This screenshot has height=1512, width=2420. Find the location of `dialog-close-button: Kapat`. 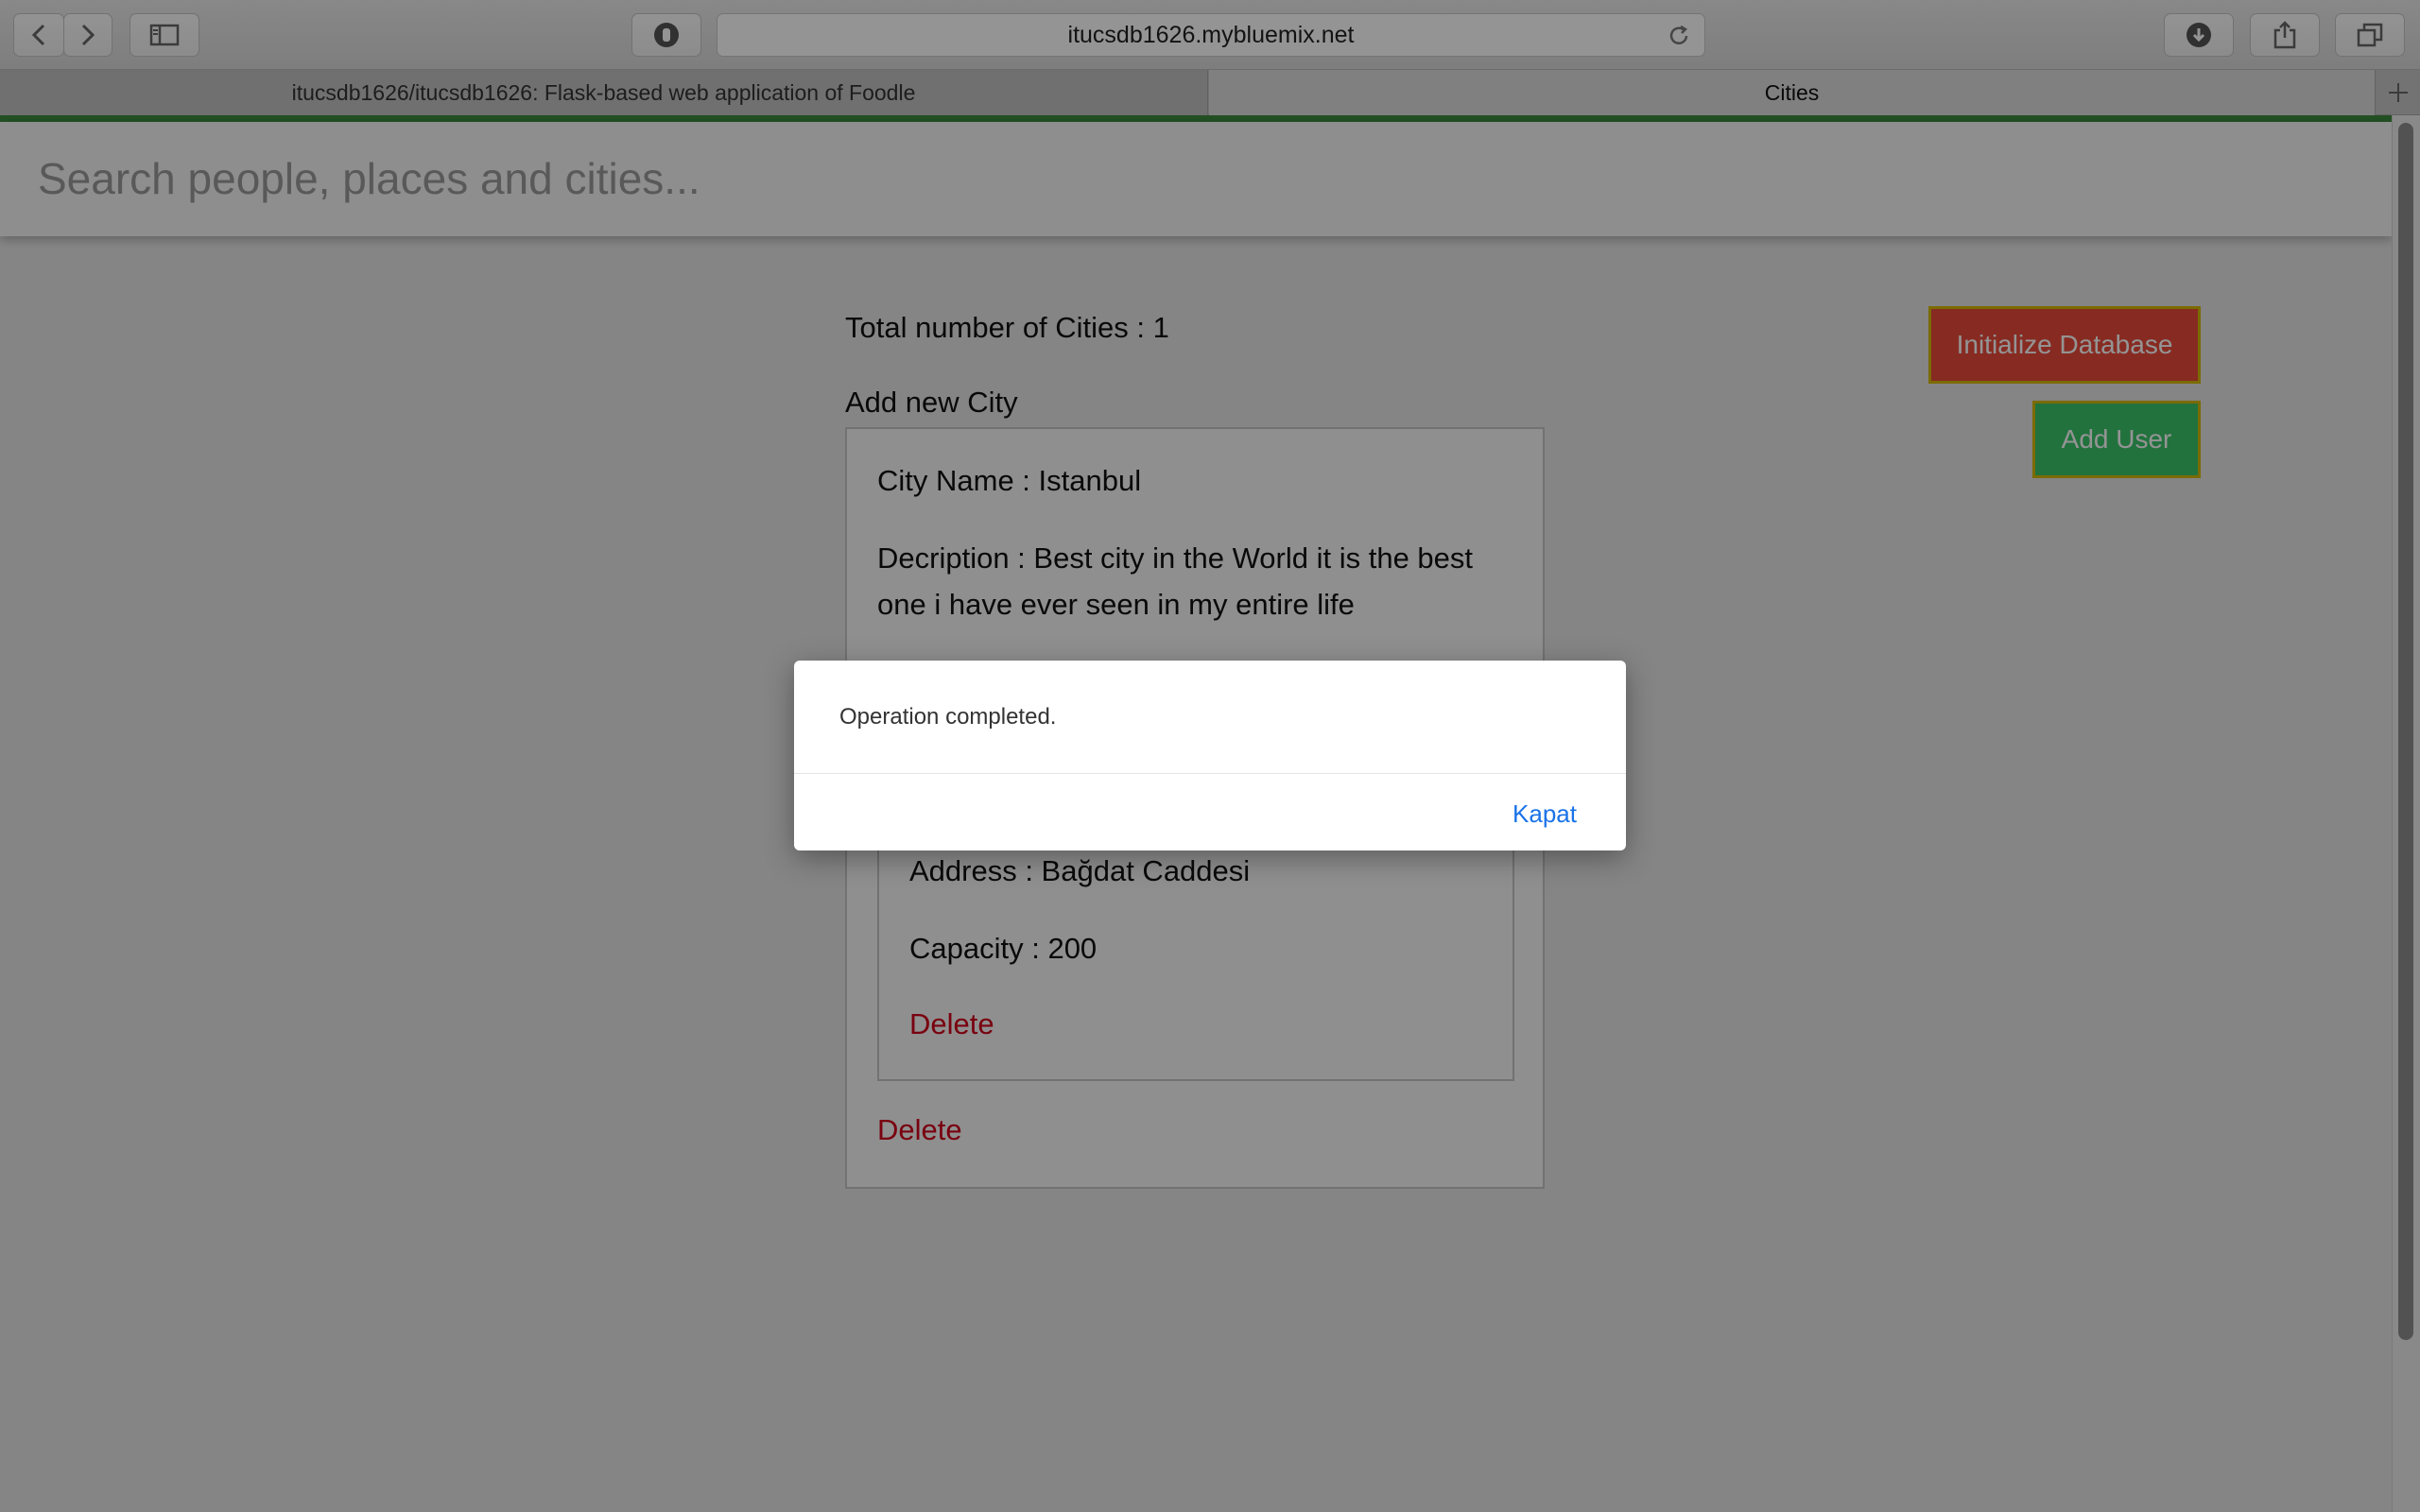

dialog-close-button: Kapat is located at coordinates (1544, 814).